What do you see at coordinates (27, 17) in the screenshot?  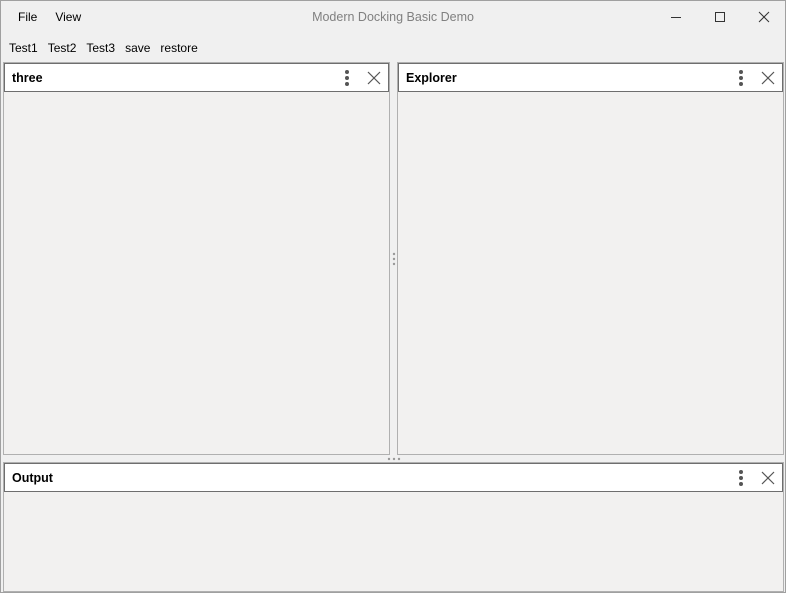 I see `menu-file: File` at bounding box center [27, 17].